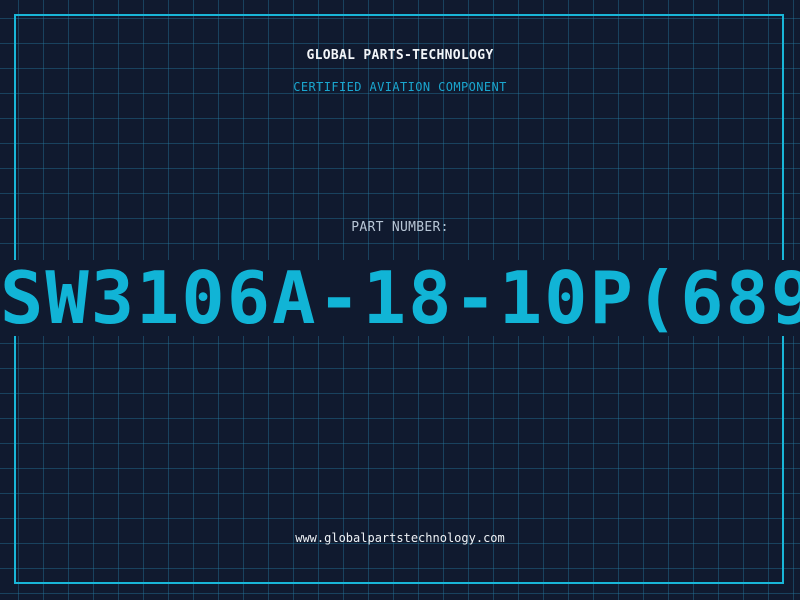 The height and width of the screenshot is (600, 800). I want to click on part-number-value: SW3106A-18-10P(689, so click(400, 298).